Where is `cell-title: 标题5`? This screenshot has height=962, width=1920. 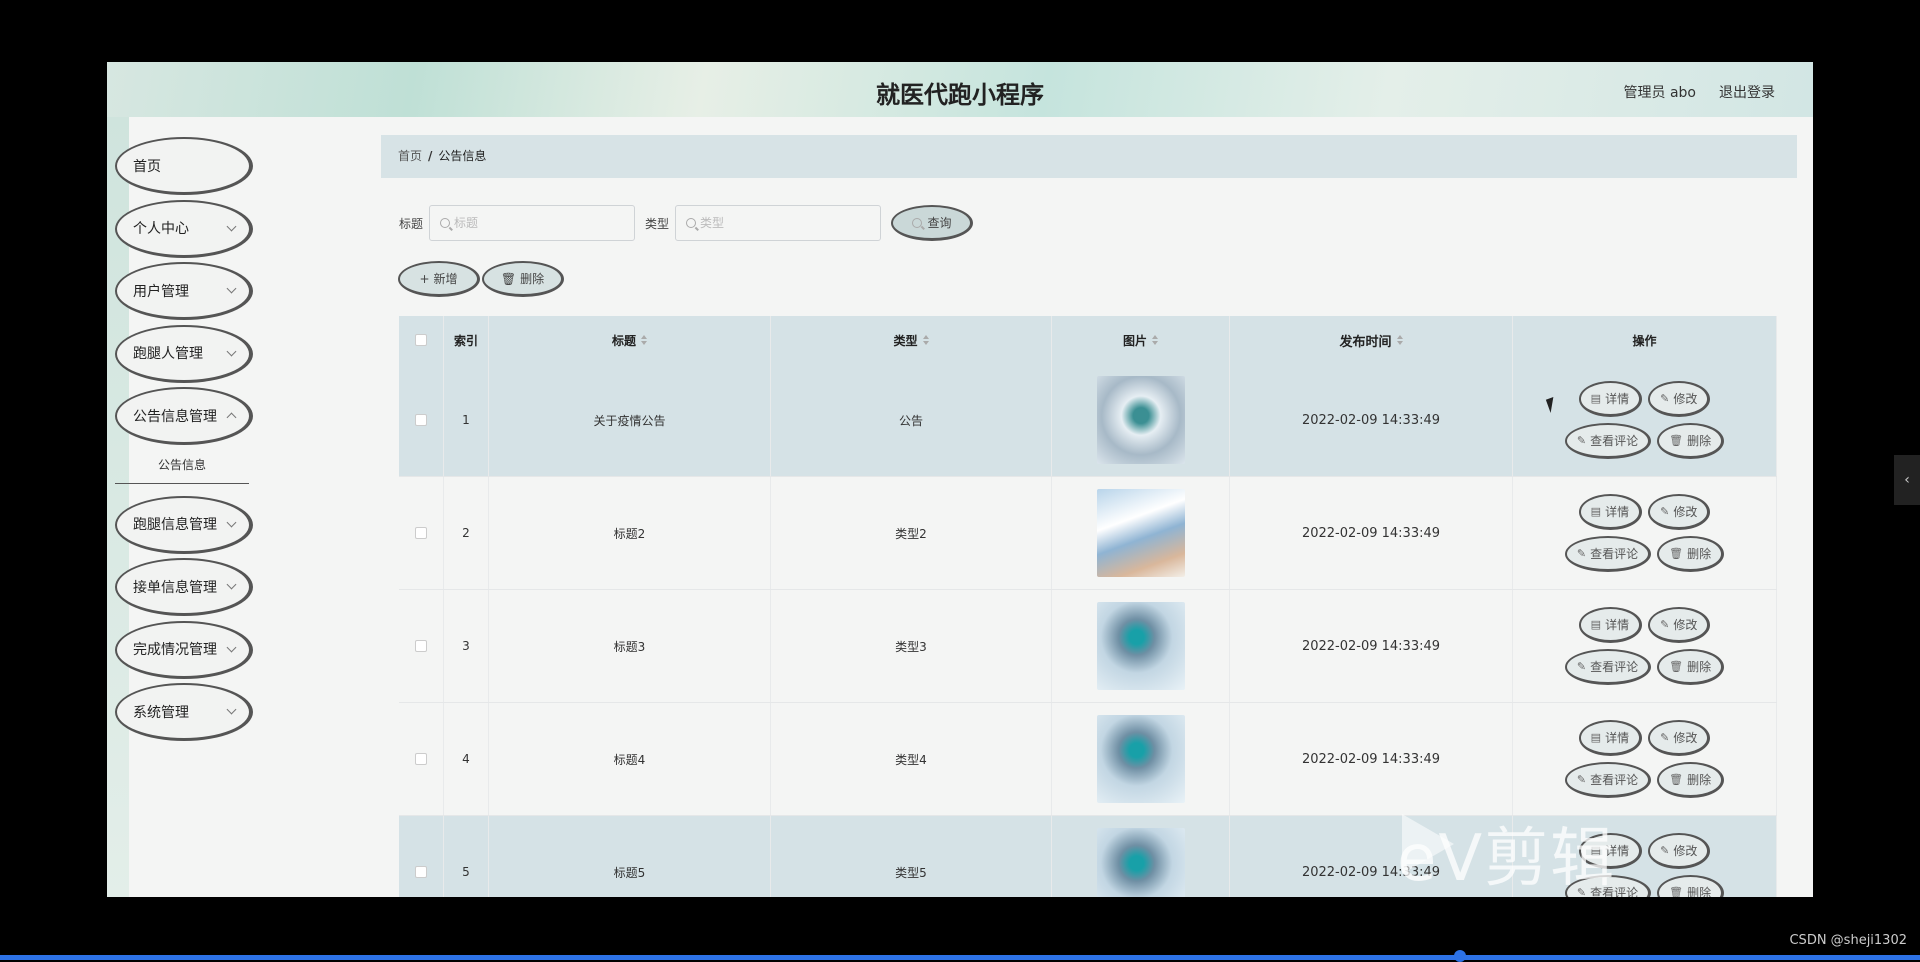
cell-title: 标题5 is located at coordinates (630, 856).